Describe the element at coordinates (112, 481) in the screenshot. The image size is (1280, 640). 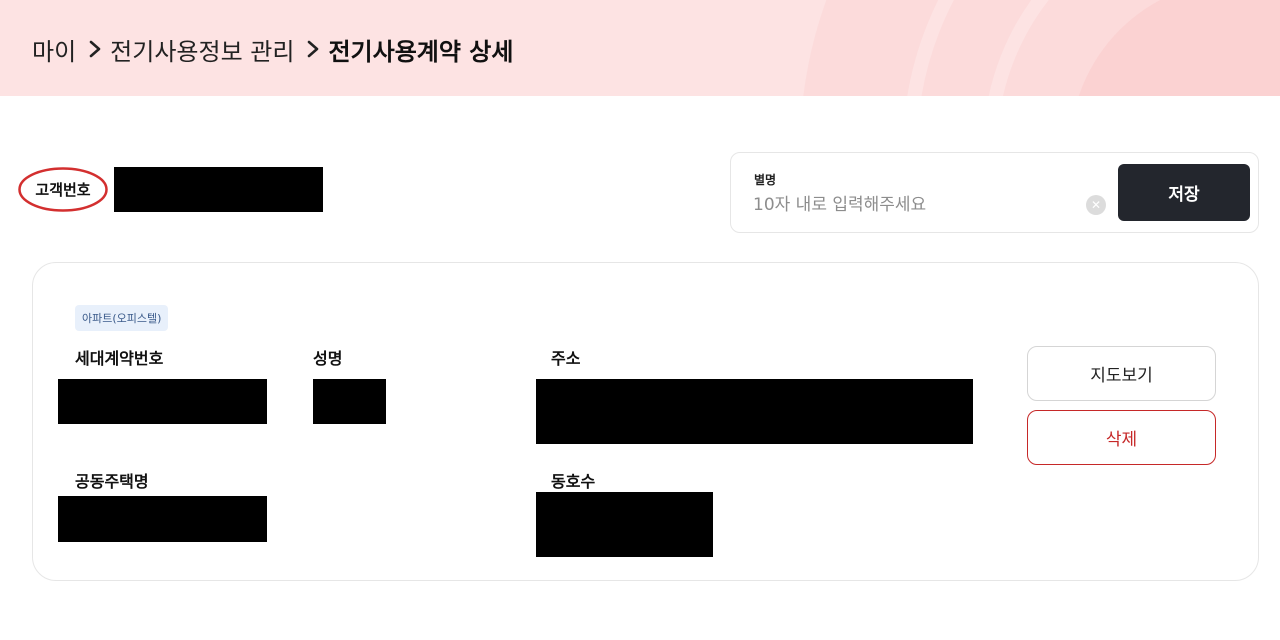
I see `complex-name-label: 공동주택명` at that location.